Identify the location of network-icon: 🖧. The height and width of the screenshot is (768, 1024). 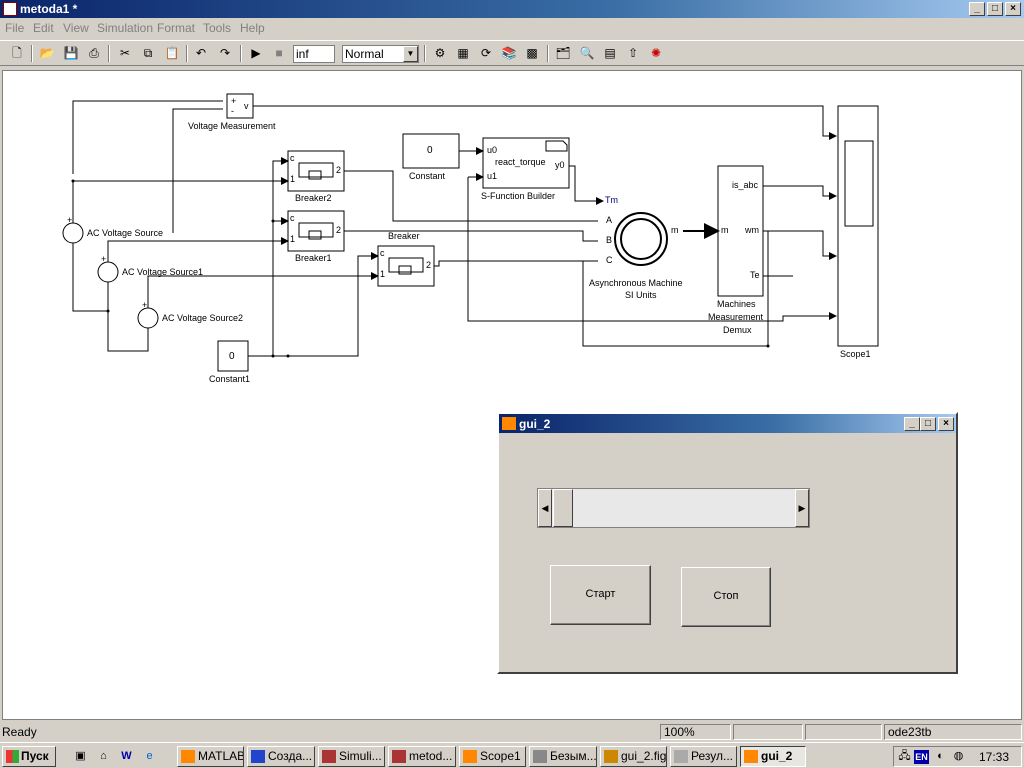
(904, 756).